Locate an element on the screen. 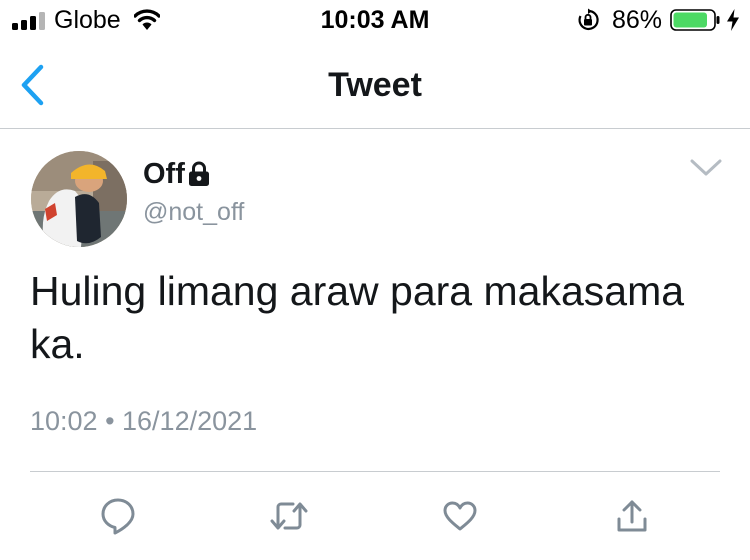 The height and width of the screenshot is (560, 750). reply-button is located at coordinates (118, 516).